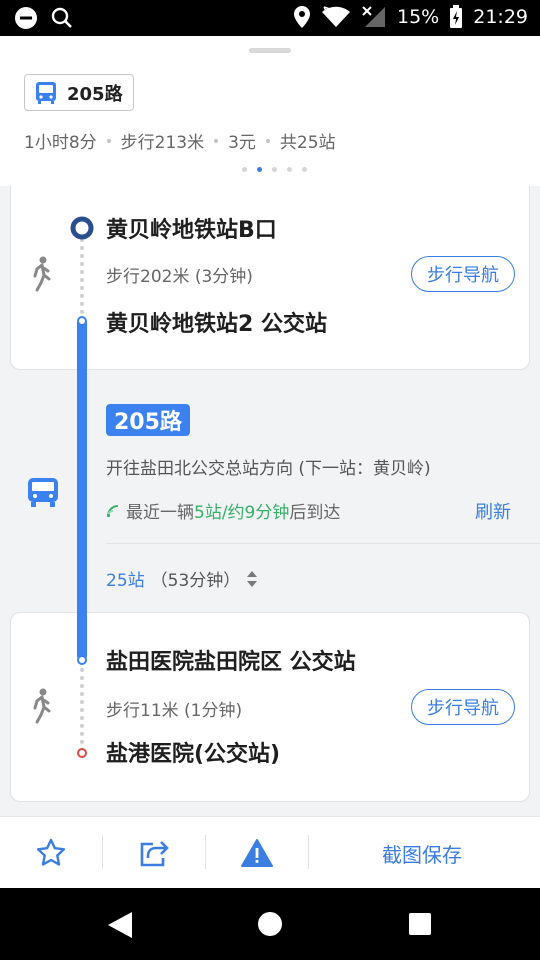 The height and width of the screenshot is (960, 540). I want to click on divider, so click(323, 543).